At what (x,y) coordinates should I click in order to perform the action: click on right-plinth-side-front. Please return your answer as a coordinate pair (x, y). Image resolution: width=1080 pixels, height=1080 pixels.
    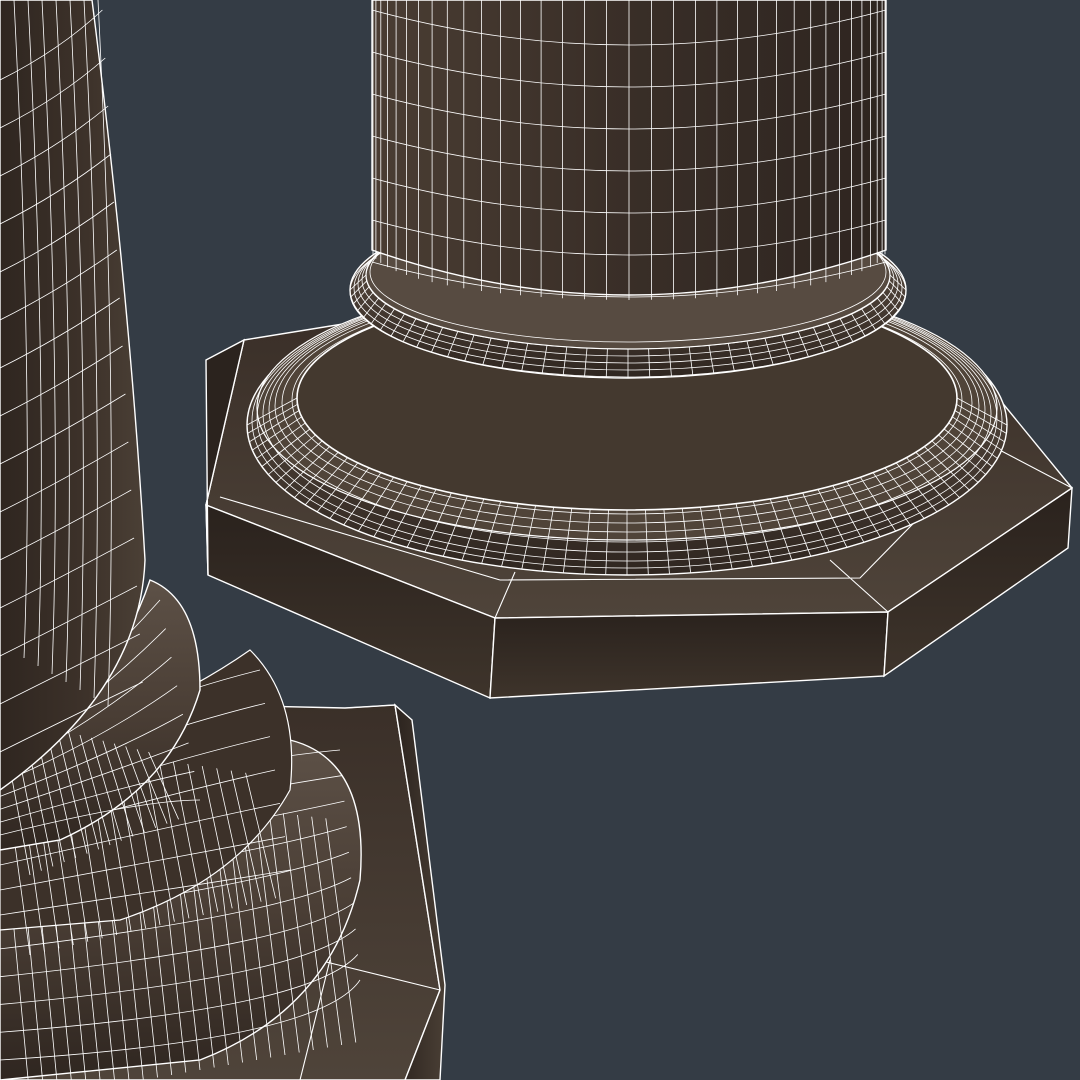
    Looking at the image, I should click on (689, 655).